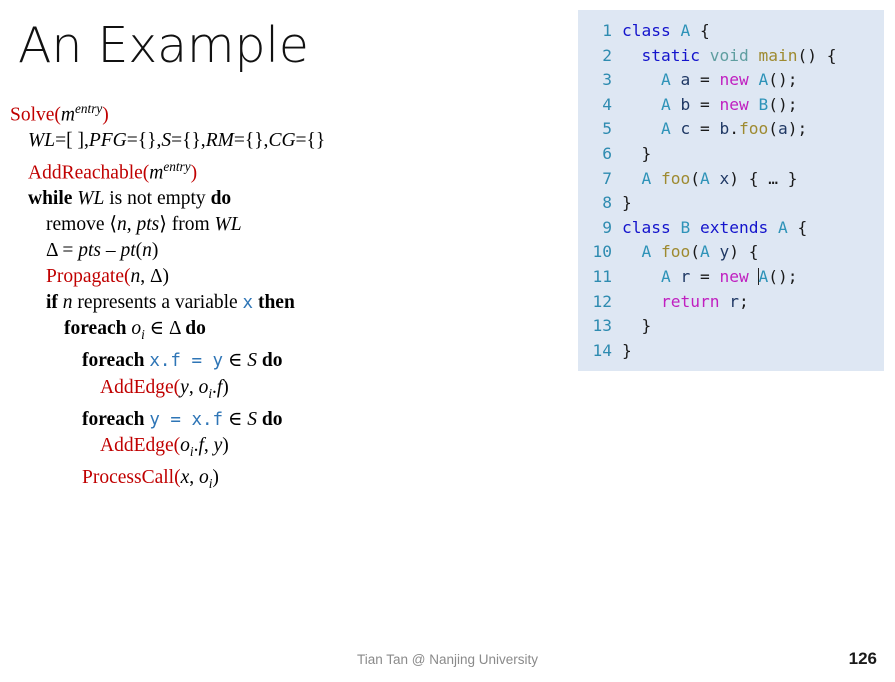 Image resolution: width=895 pixels, height=682 pixels. Describe the element at coordinates (695, 301) in the screenshot. I see `code-token: return` at that location.